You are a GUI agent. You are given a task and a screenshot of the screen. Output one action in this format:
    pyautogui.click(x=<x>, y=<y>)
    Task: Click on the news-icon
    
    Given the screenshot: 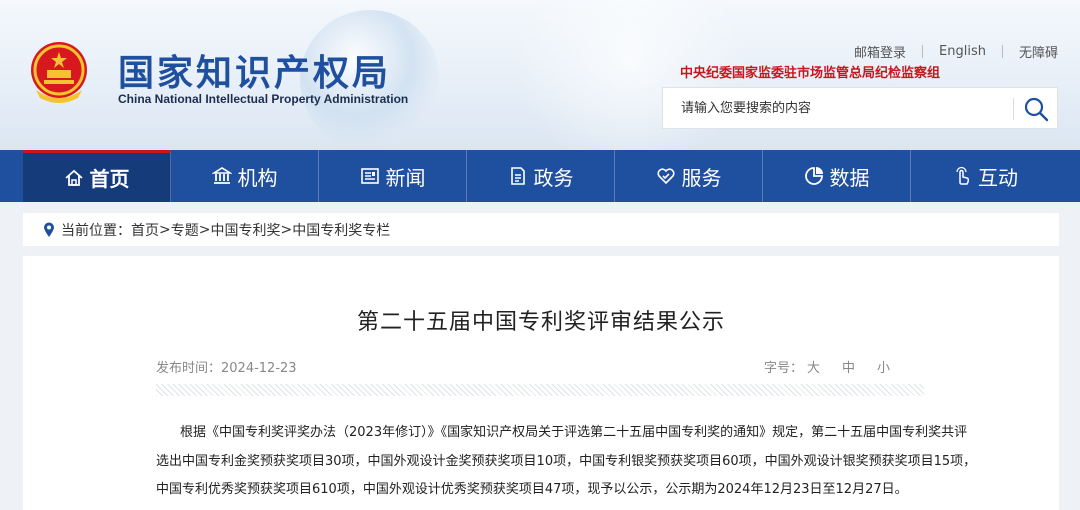 What is the action you would take?
    pyautogui.click(x=369, y=176)
    